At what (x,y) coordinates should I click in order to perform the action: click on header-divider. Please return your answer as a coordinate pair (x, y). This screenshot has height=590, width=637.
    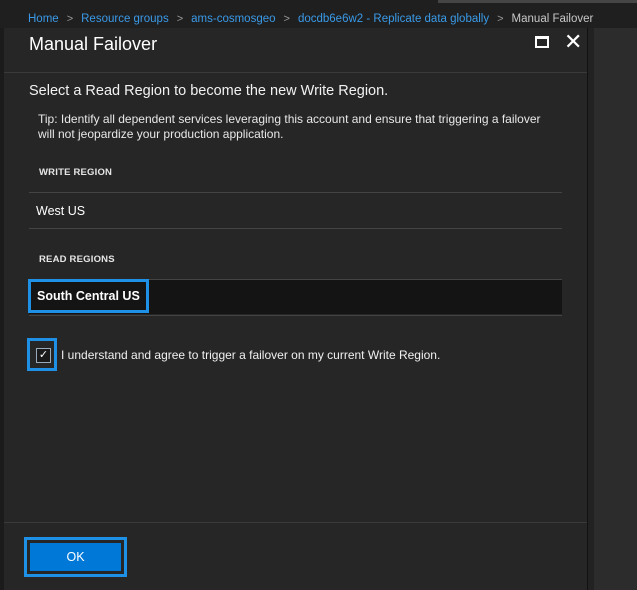
    Looking at the image, I should click on (295, 72).